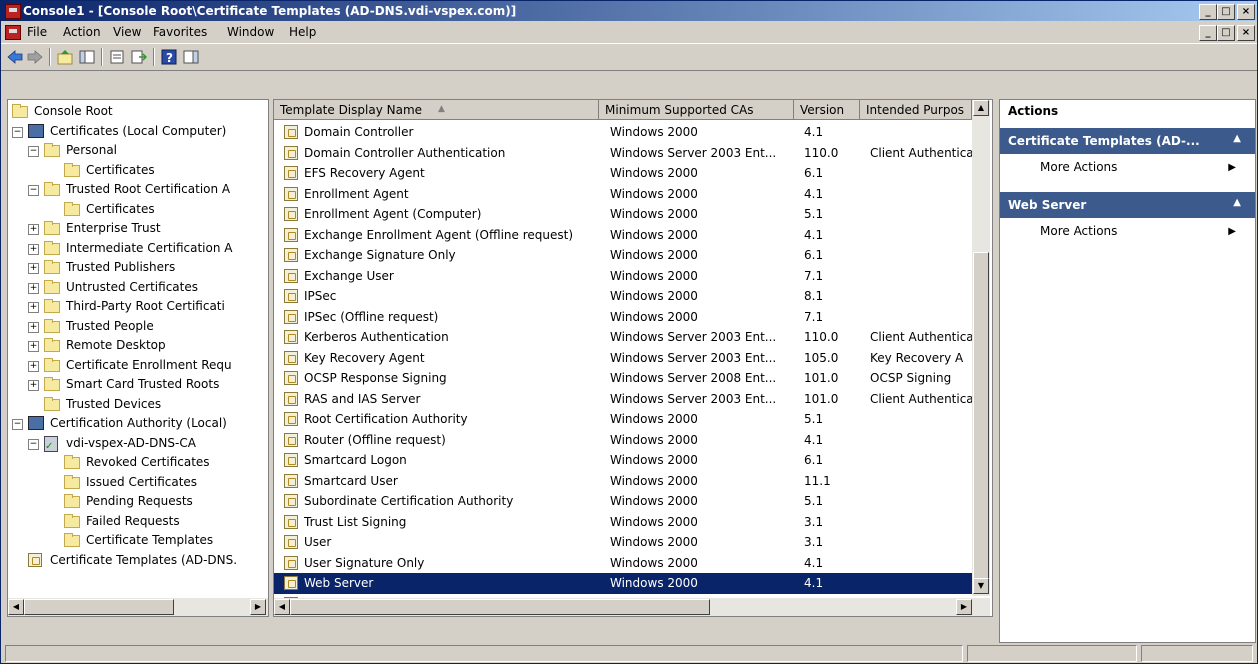  Describe the element at coordinates (139, 57) in the screenshot. I see `export-list-icon` at that location.